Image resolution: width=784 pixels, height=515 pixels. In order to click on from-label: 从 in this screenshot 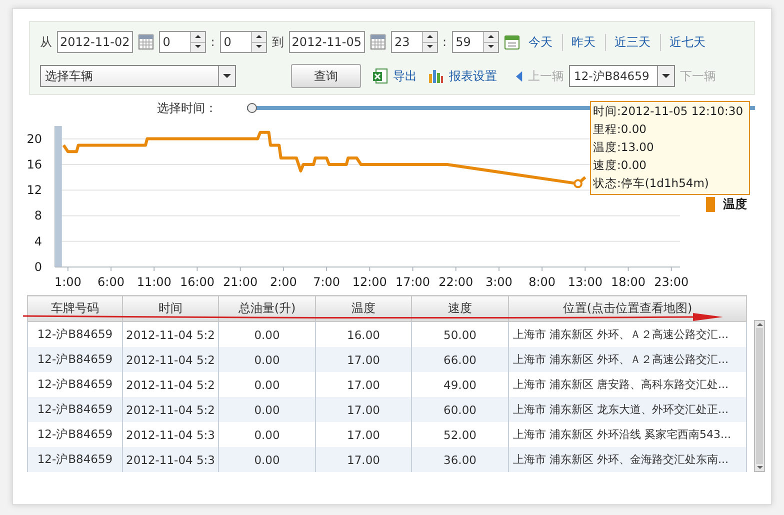, I will do `click(46, 42)`.